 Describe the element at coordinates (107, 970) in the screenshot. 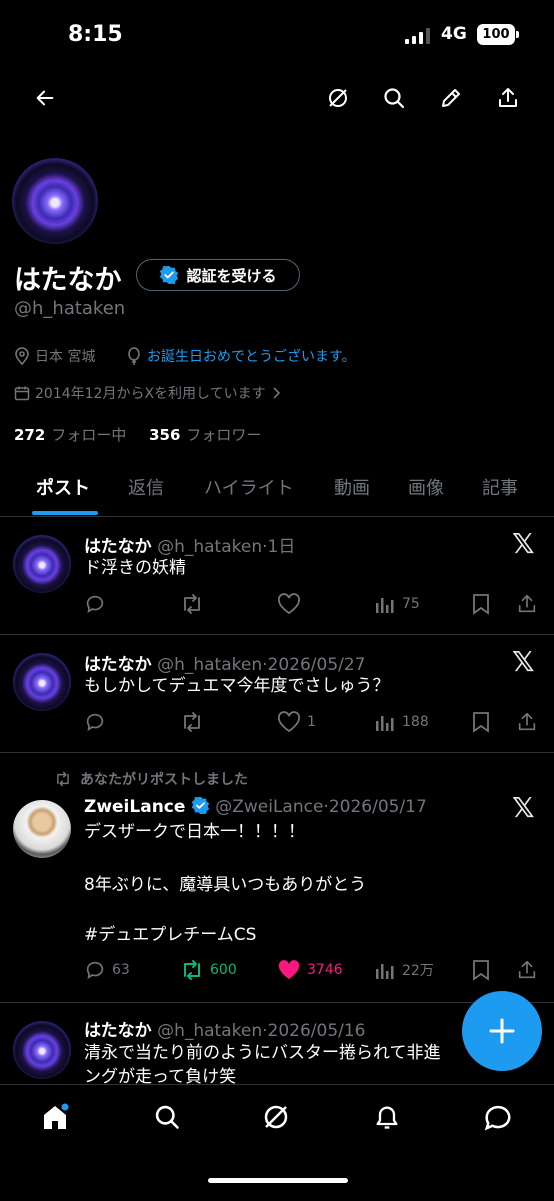

I see `reply-button: 63` at that location.